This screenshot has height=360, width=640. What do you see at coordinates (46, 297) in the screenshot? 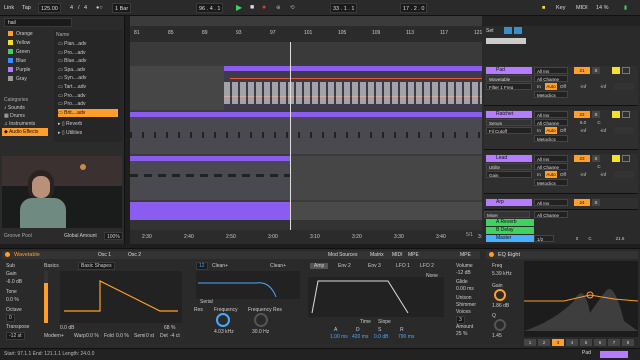
I see `osc-position-slider` at bounding box center [46, 297].